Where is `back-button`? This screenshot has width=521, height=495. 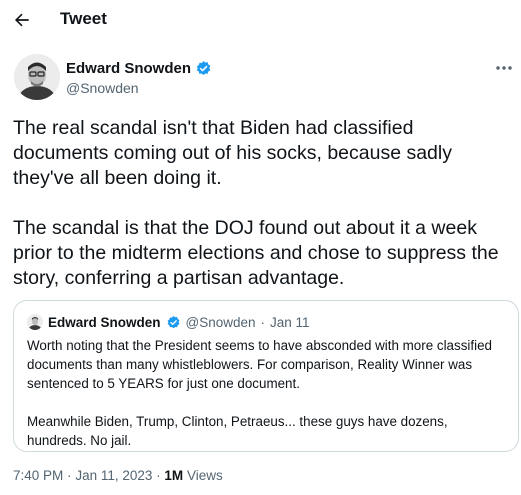
back-button is located at coordinates (22, 20).